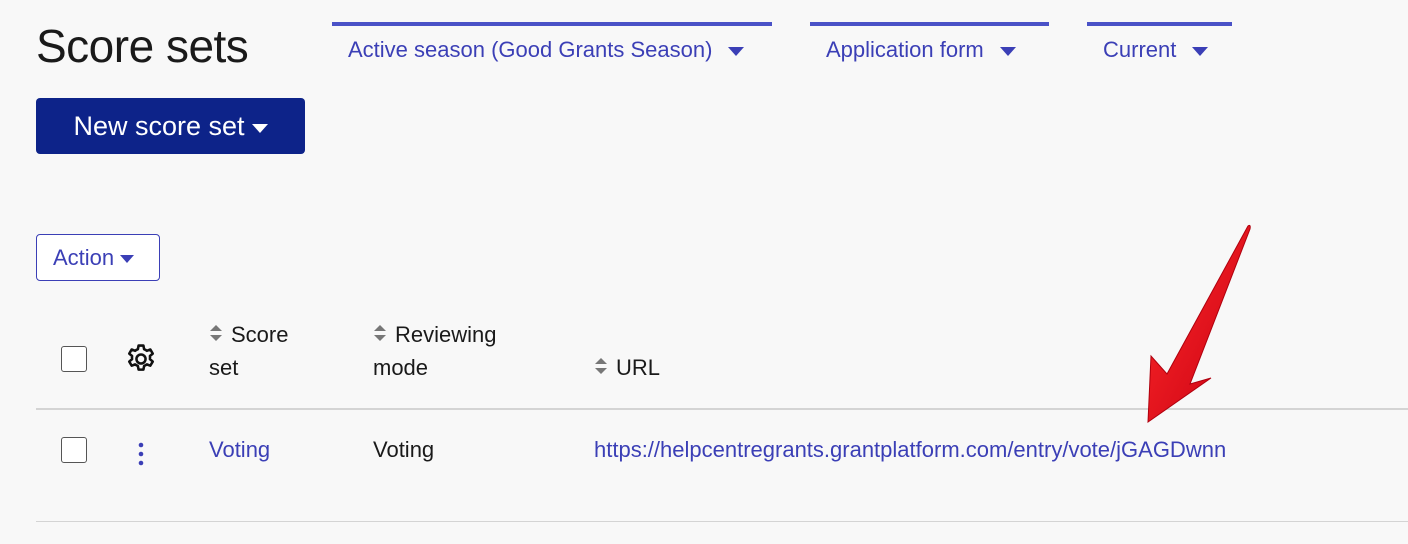  I want to click on action-dropdown-button: Action, so click(98, 257).